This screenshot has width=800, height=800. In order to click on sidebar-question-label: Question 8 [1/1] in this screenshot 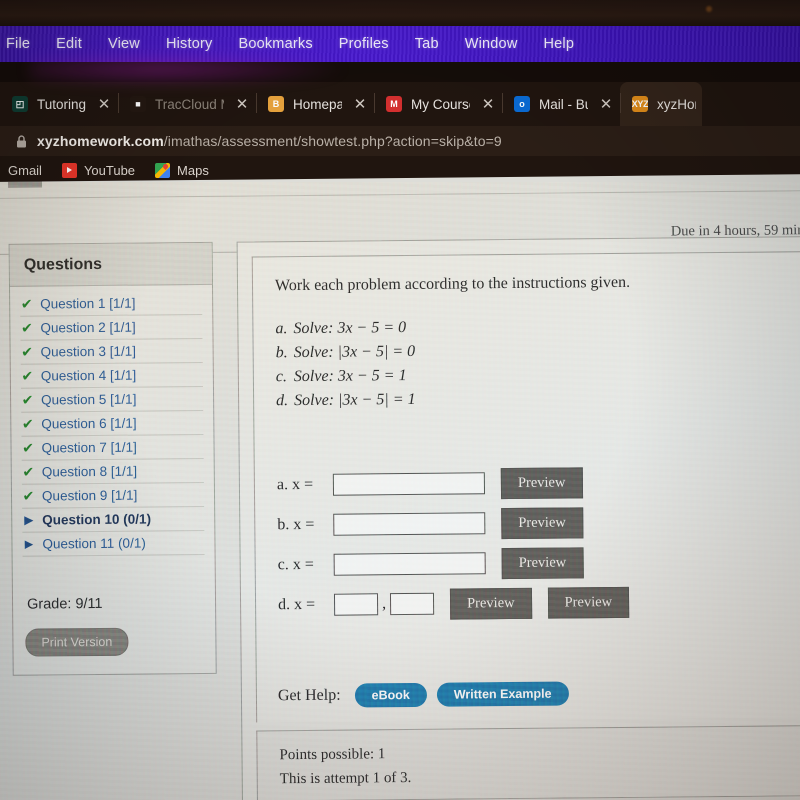, I will do `click(89, 471)`.